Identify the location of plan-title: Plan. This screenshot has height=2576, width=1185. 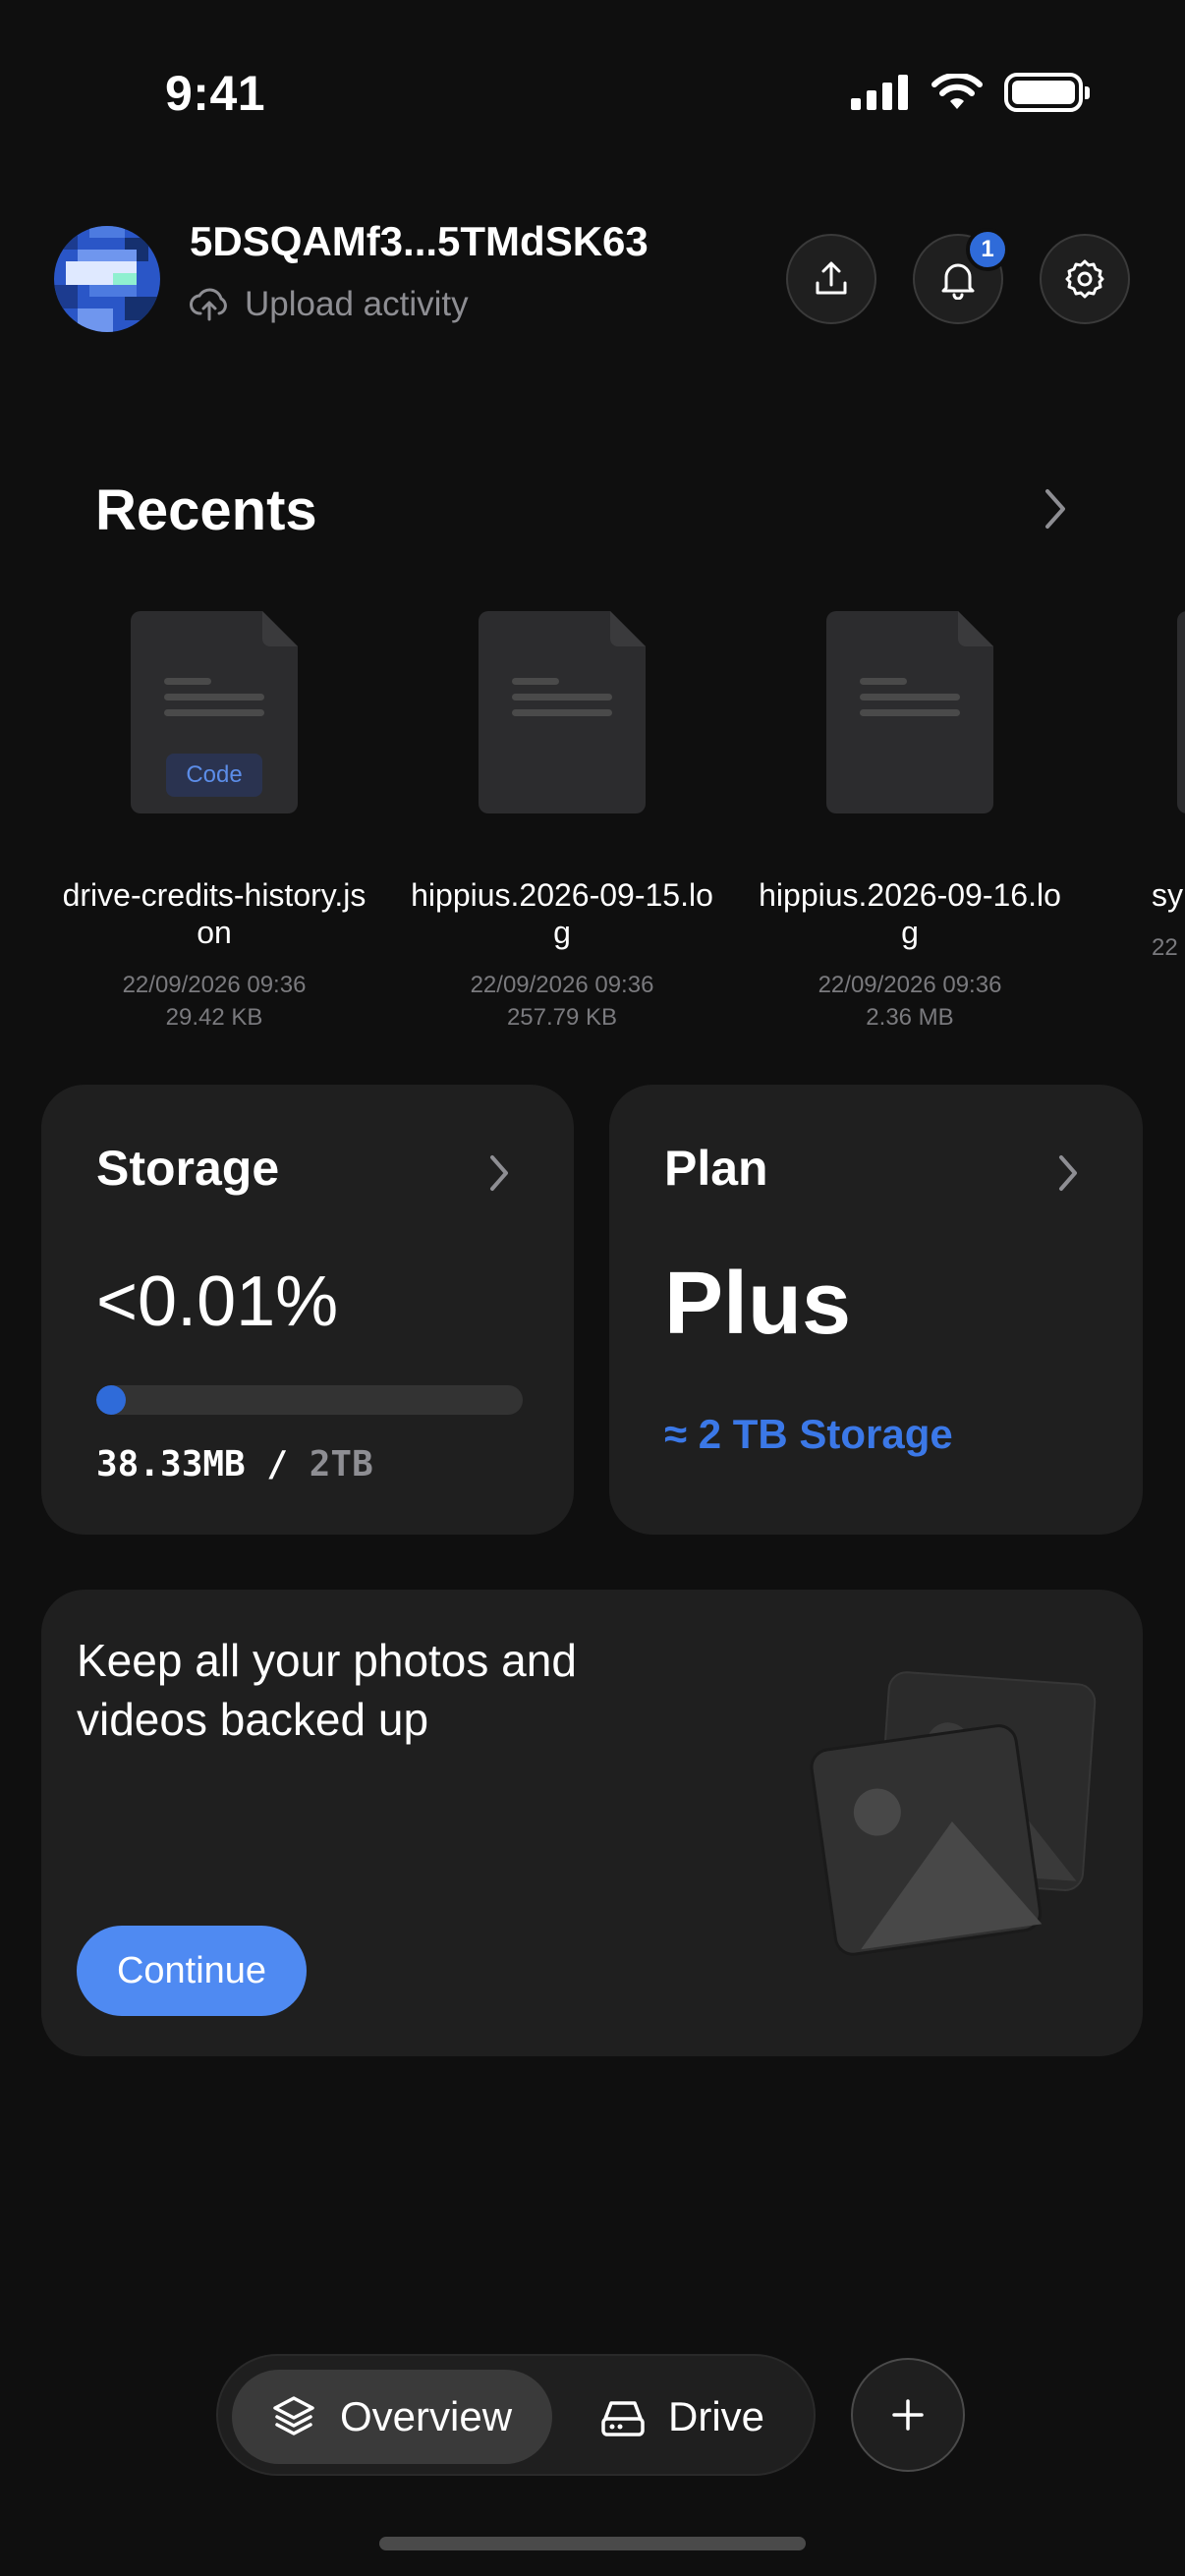
(716, 1168).